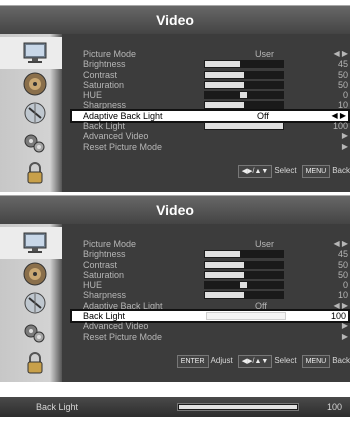 The height and width of the screenshot is (441, 350). Describe the element at coordinates (341, 170) in the screenshot. I see `back-hint: Back` at that location.